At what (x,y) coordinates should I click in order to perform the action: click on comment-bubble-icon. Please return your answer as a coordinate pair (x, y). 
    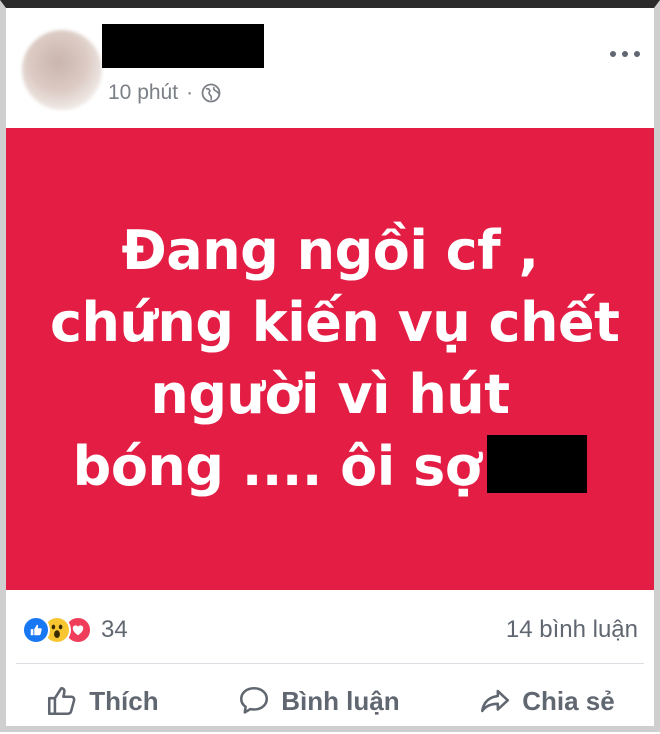
    Looking at the image, I should click on (254, 700).